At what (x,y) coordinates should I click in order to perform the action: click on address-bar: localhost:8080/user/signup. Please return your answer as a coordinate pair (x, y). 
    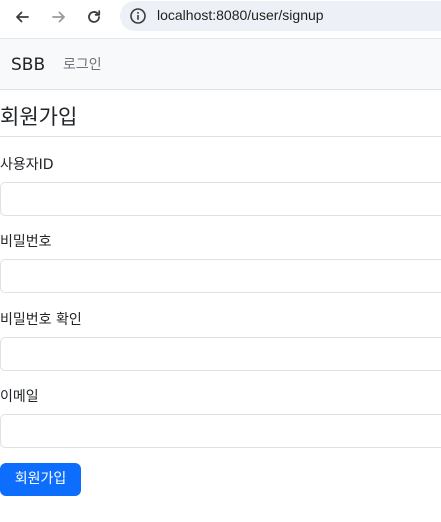
    Looking at the image, I should click on (280, 16).